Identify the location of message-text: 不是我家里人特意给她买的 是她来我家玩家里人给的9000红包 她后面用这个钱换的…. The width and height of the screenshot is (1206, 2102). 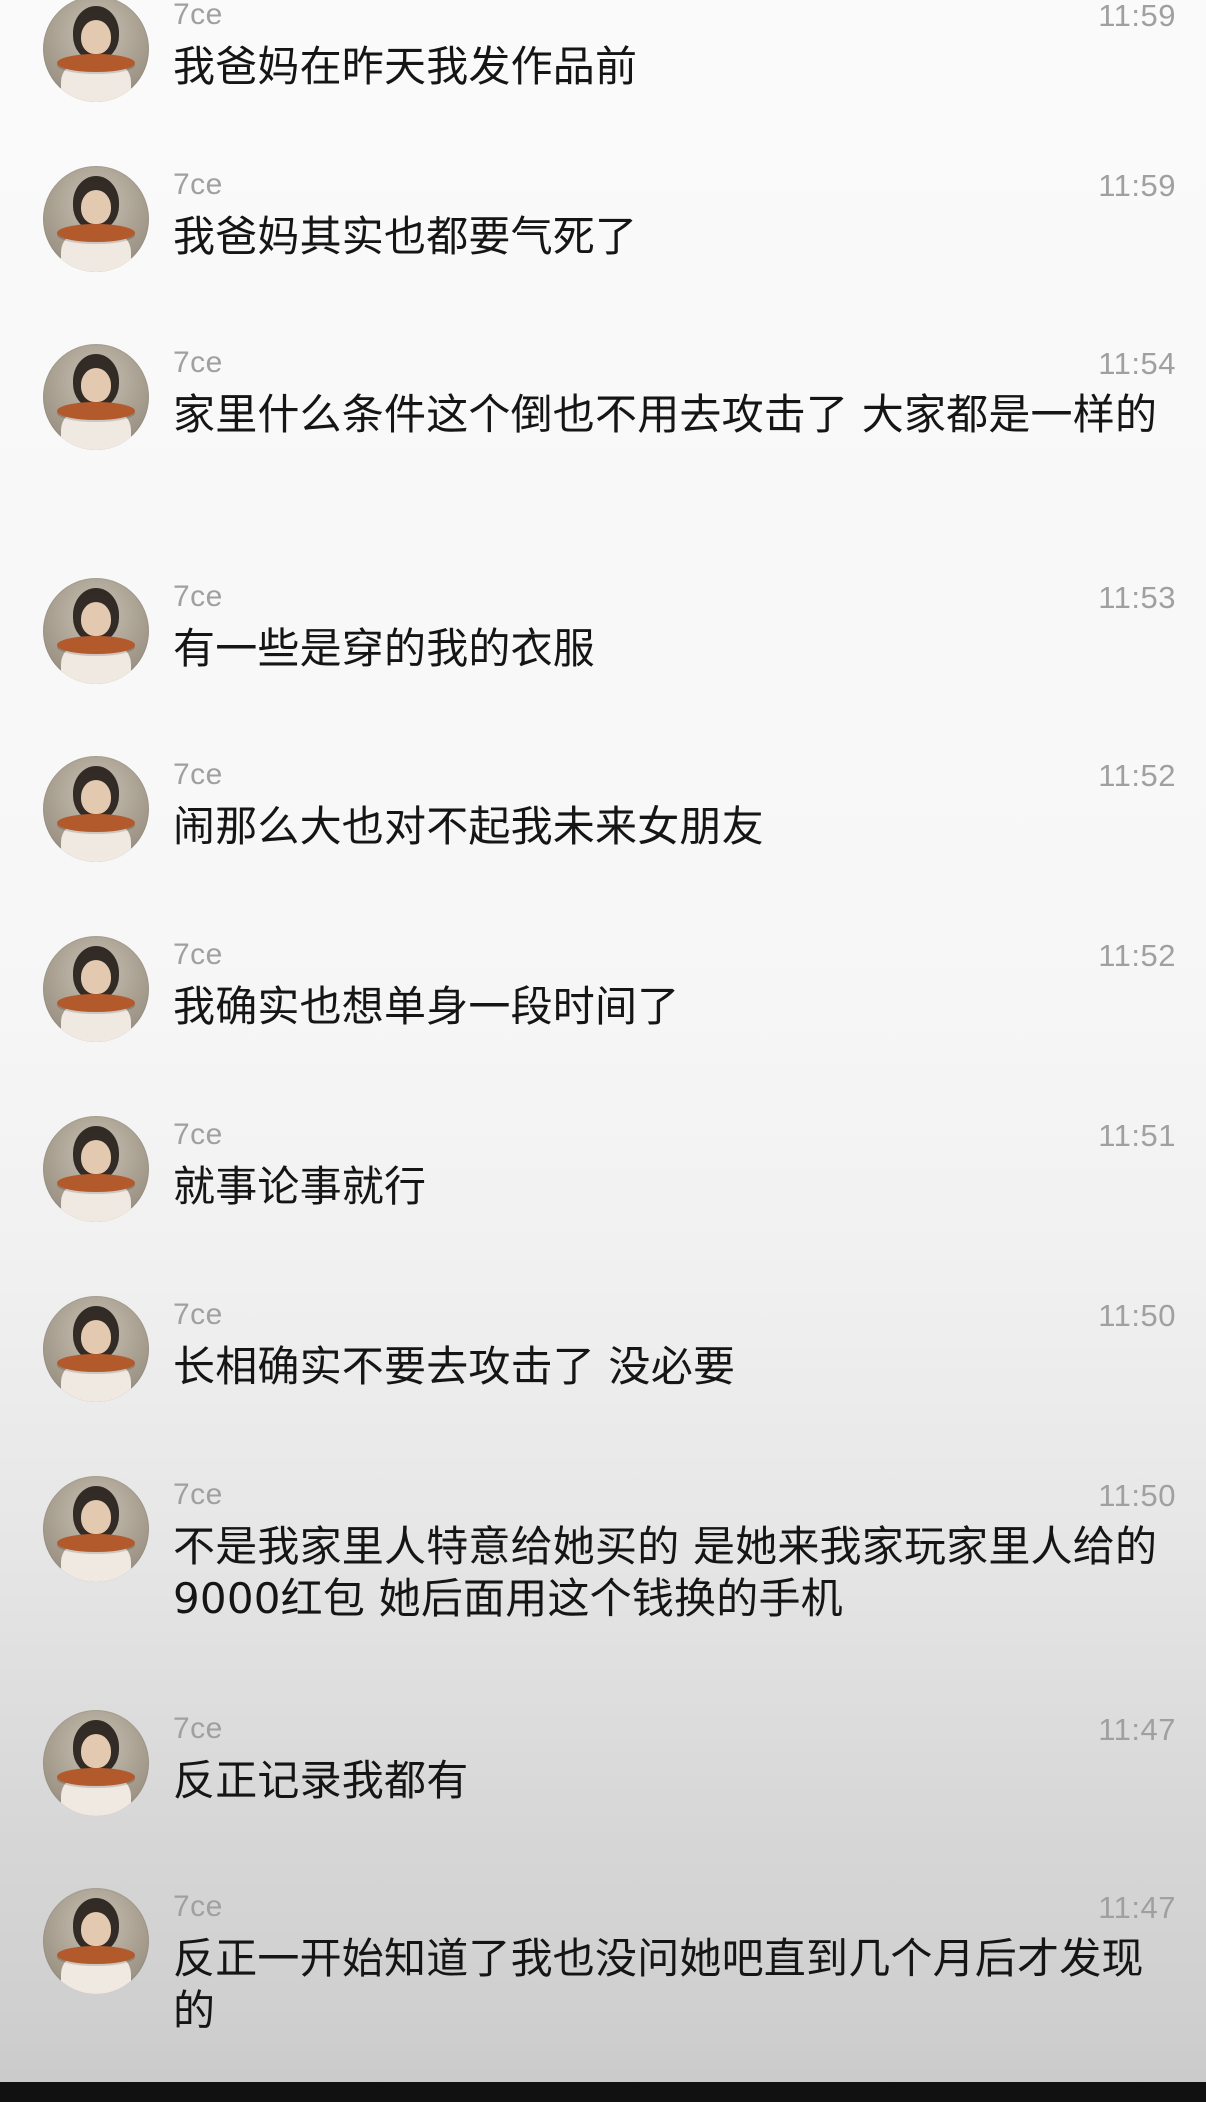
(665, 1572).